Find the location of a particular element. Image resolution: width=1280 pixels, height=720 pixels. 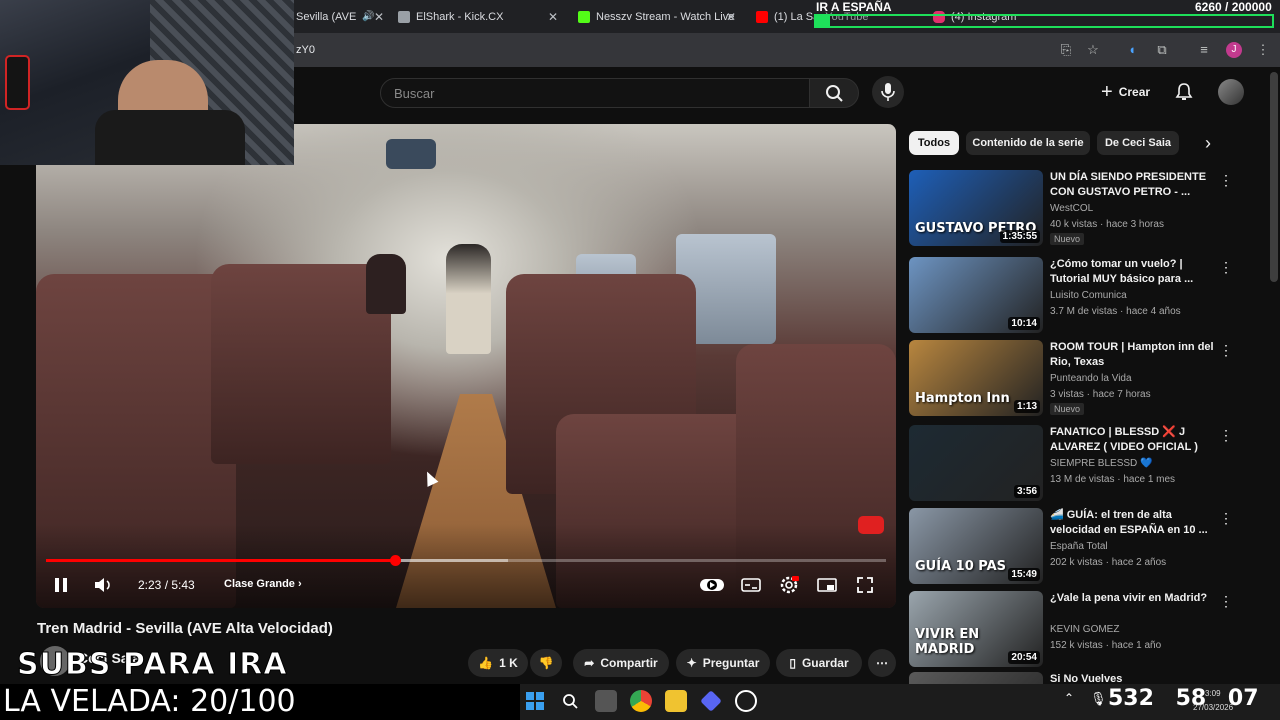

video-thumbnail: GUÍA 10 PAS 15:49 is located at coordinates (976, 546).